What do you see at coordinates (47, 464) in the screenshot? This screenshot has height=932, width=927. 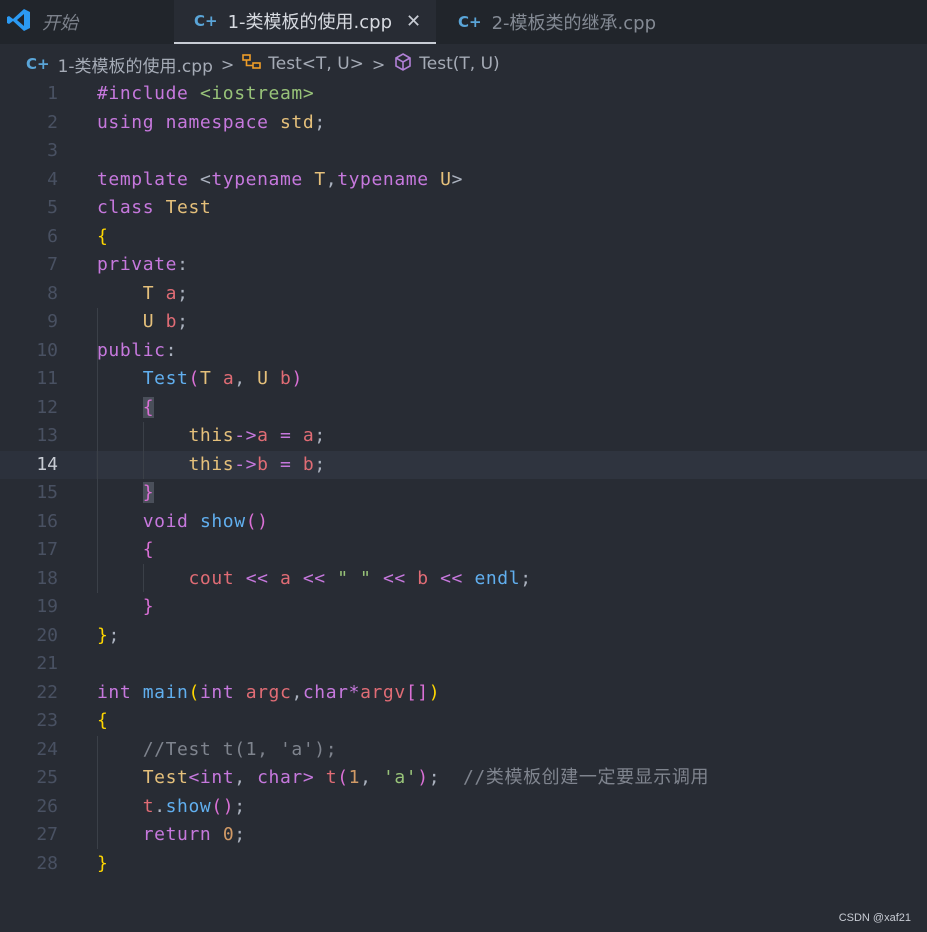 I see `line-number: 14` at bounding box center [47, 464].